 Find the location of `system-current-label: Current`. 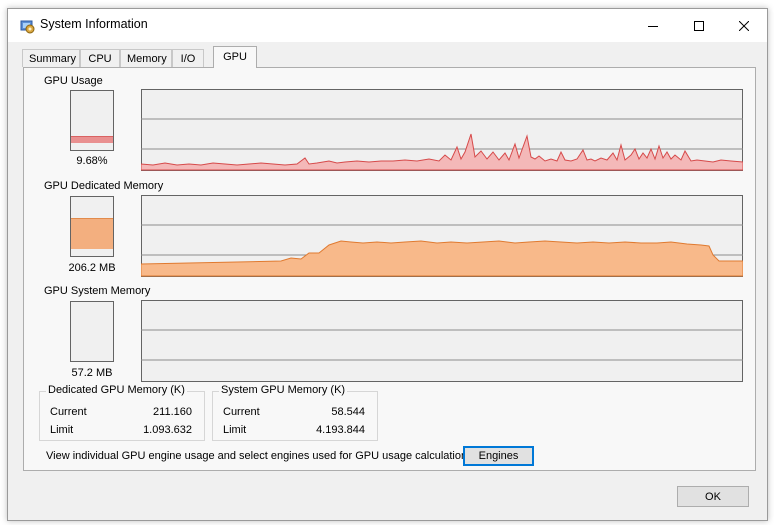

system-current-label: Current is located at coordinates (241, 412).